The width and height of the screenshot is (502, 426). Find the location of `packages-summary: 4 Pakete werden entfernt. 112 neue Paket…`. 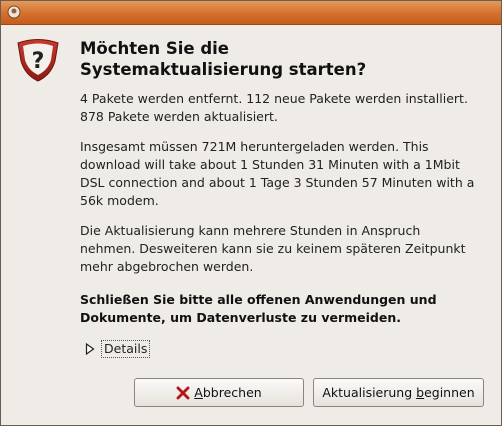

packages-summary: 4 Pakete werden entfernt. 112 neue Paket… is located at coordinates (282, 108).